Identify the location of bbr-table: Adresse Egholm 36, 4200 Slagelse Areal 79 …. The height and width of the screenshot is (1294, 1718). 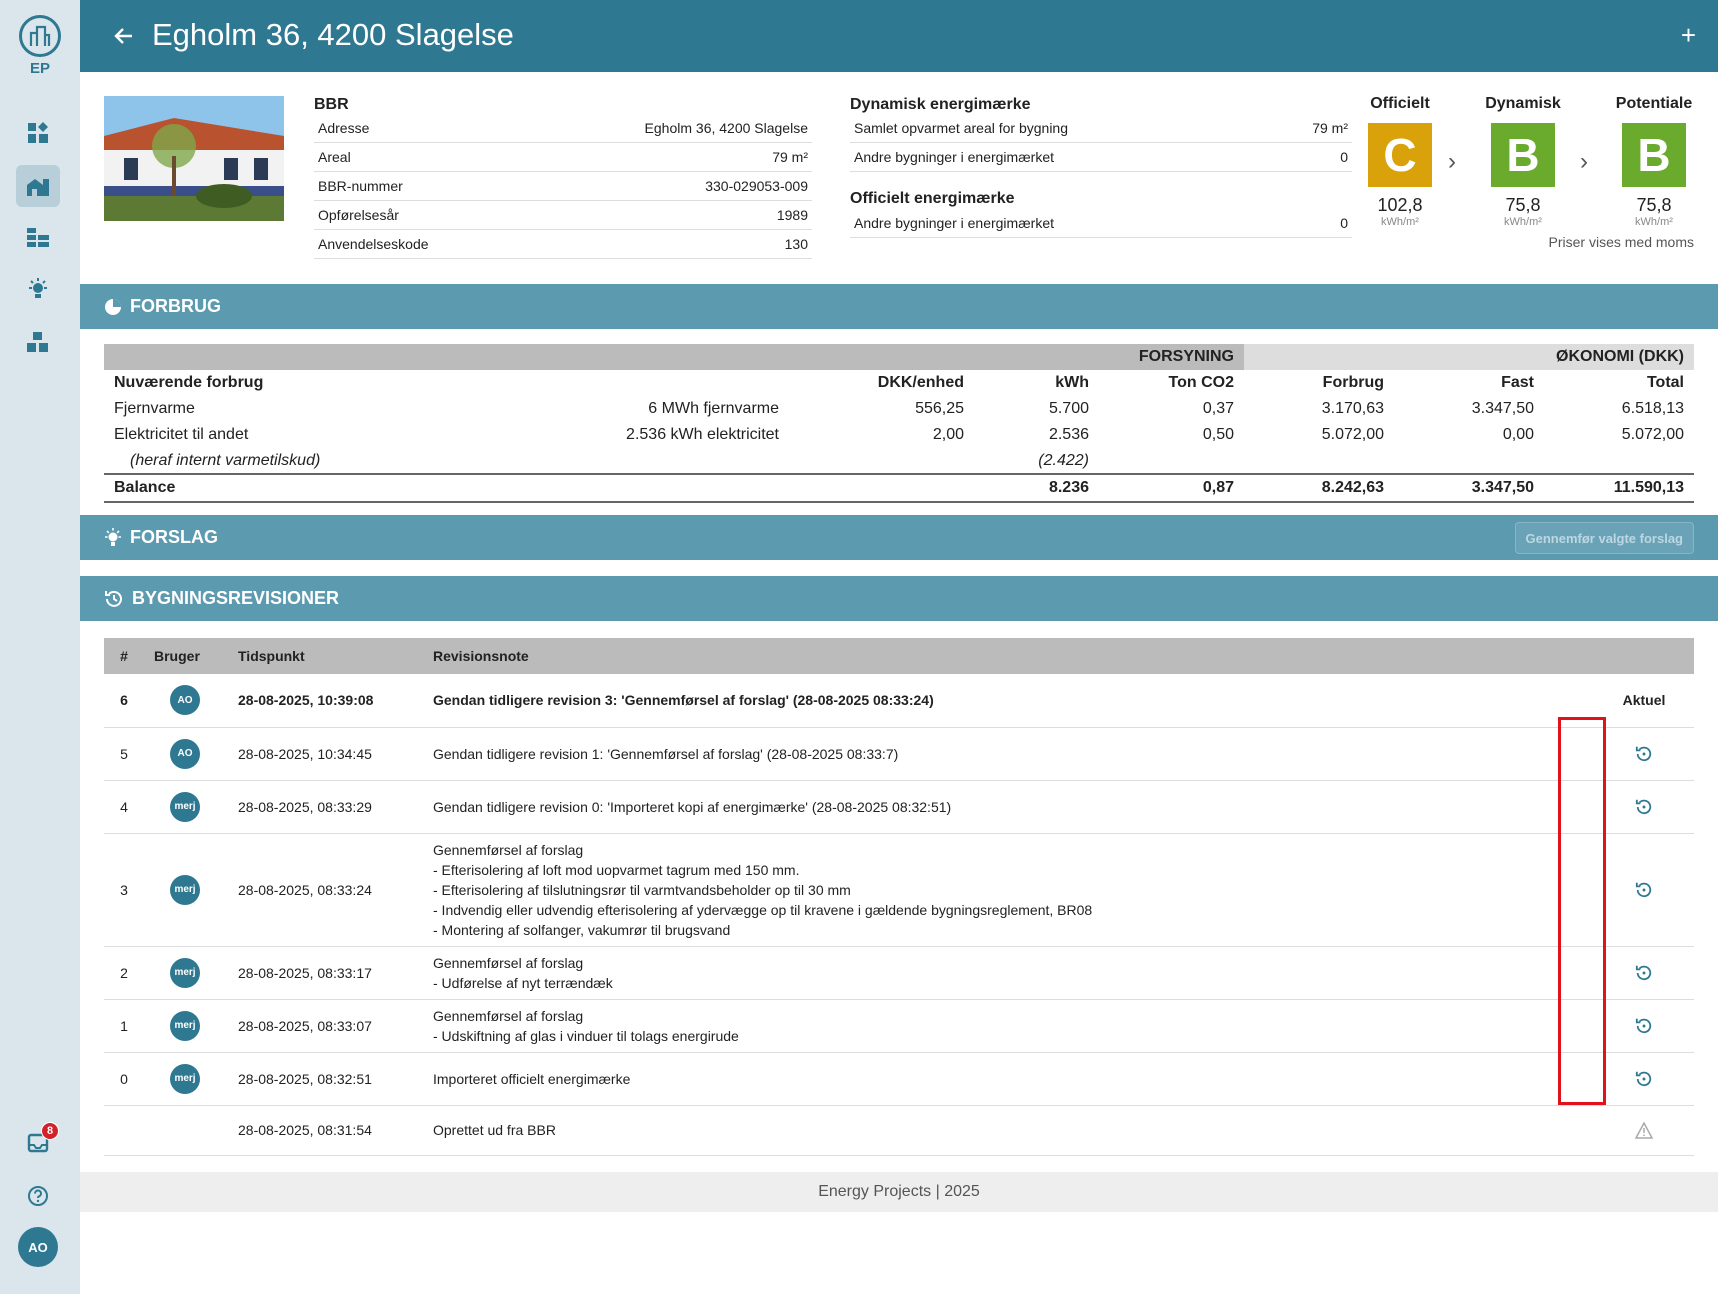
(563, 186).